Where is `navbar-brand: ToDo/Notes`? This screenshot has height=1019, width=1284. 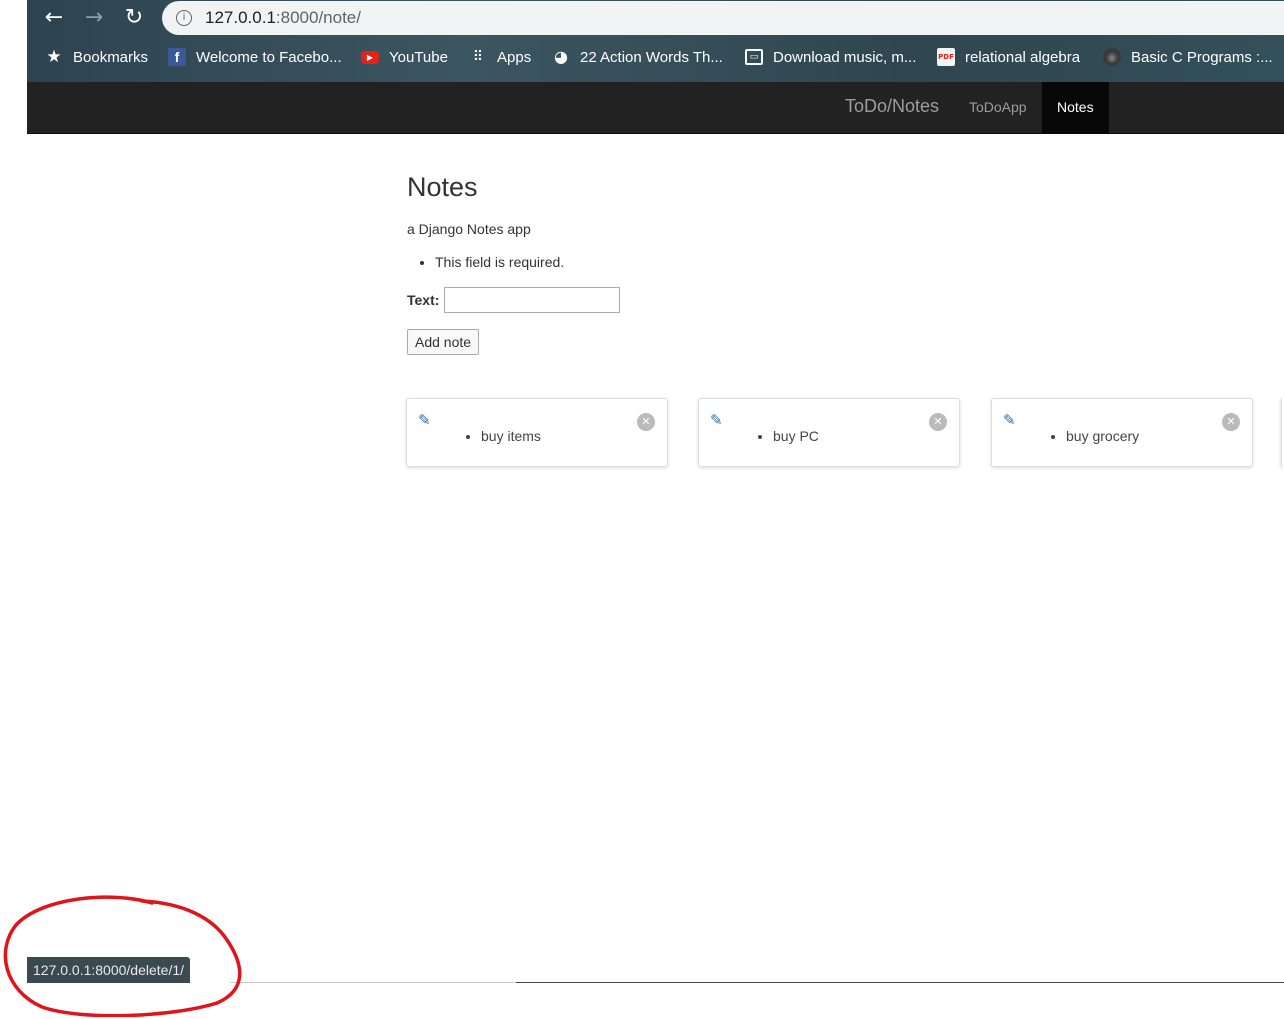
navbar-brand: ToDo/Notes is located at coordinates (892, 106).